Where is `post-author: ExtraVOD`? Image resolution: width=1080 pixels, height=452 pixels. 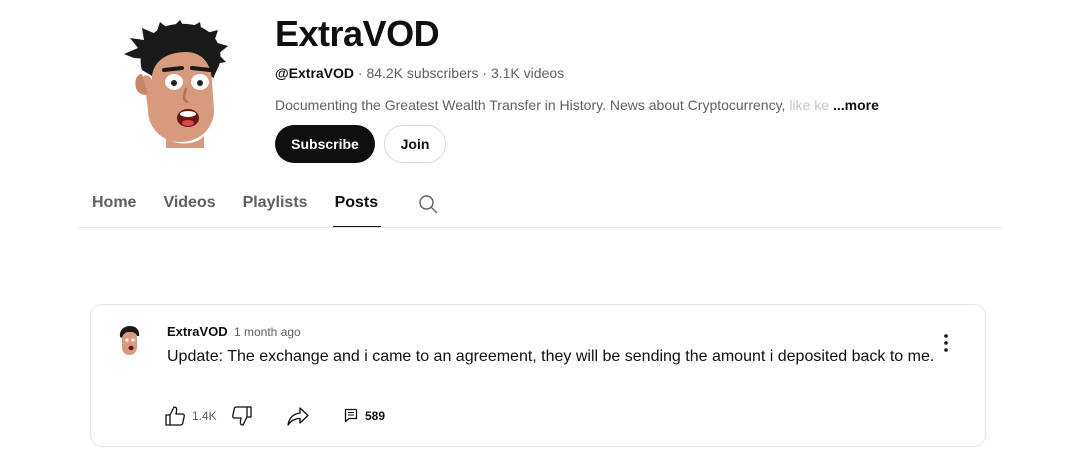 post-author: ExtraVOD is located at coordinates (197, 331).